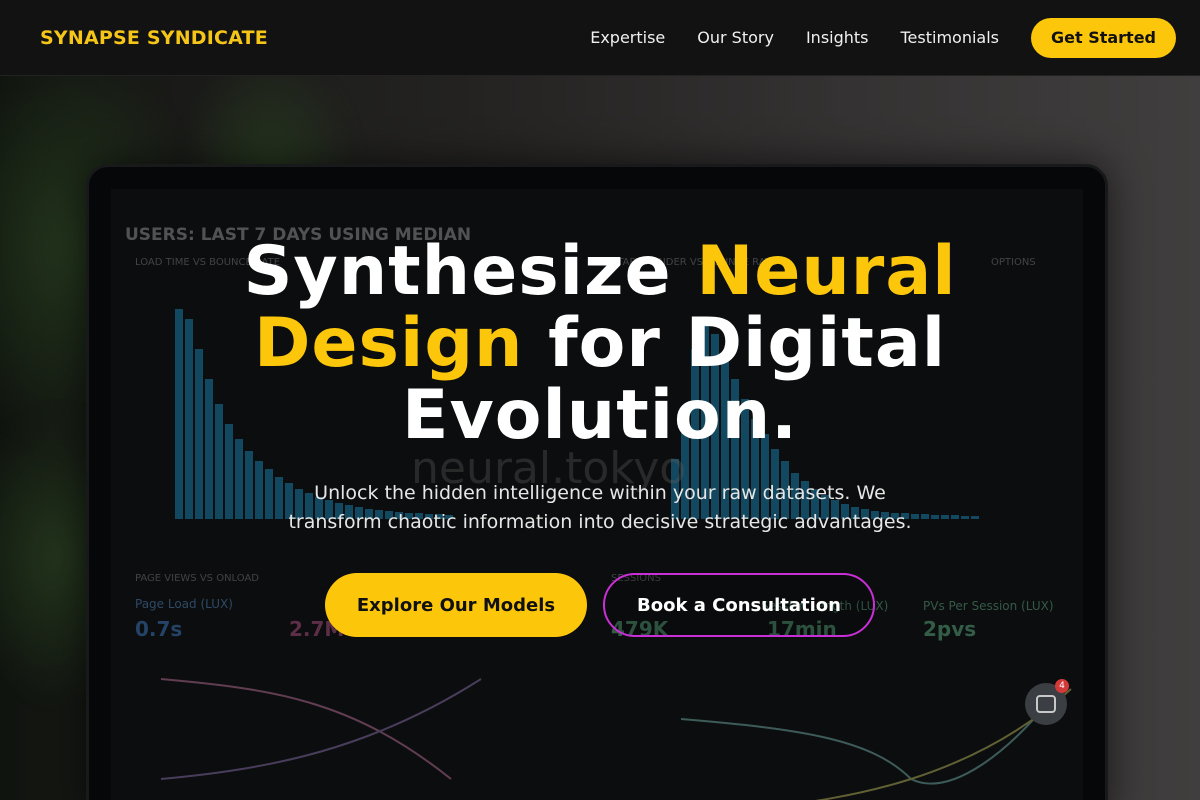 The height and width of the screenshot is (800, 1200). Describe the element at coordinates (470, 271) in the screenshot. I see `headline-text: Synthesize` at that location.